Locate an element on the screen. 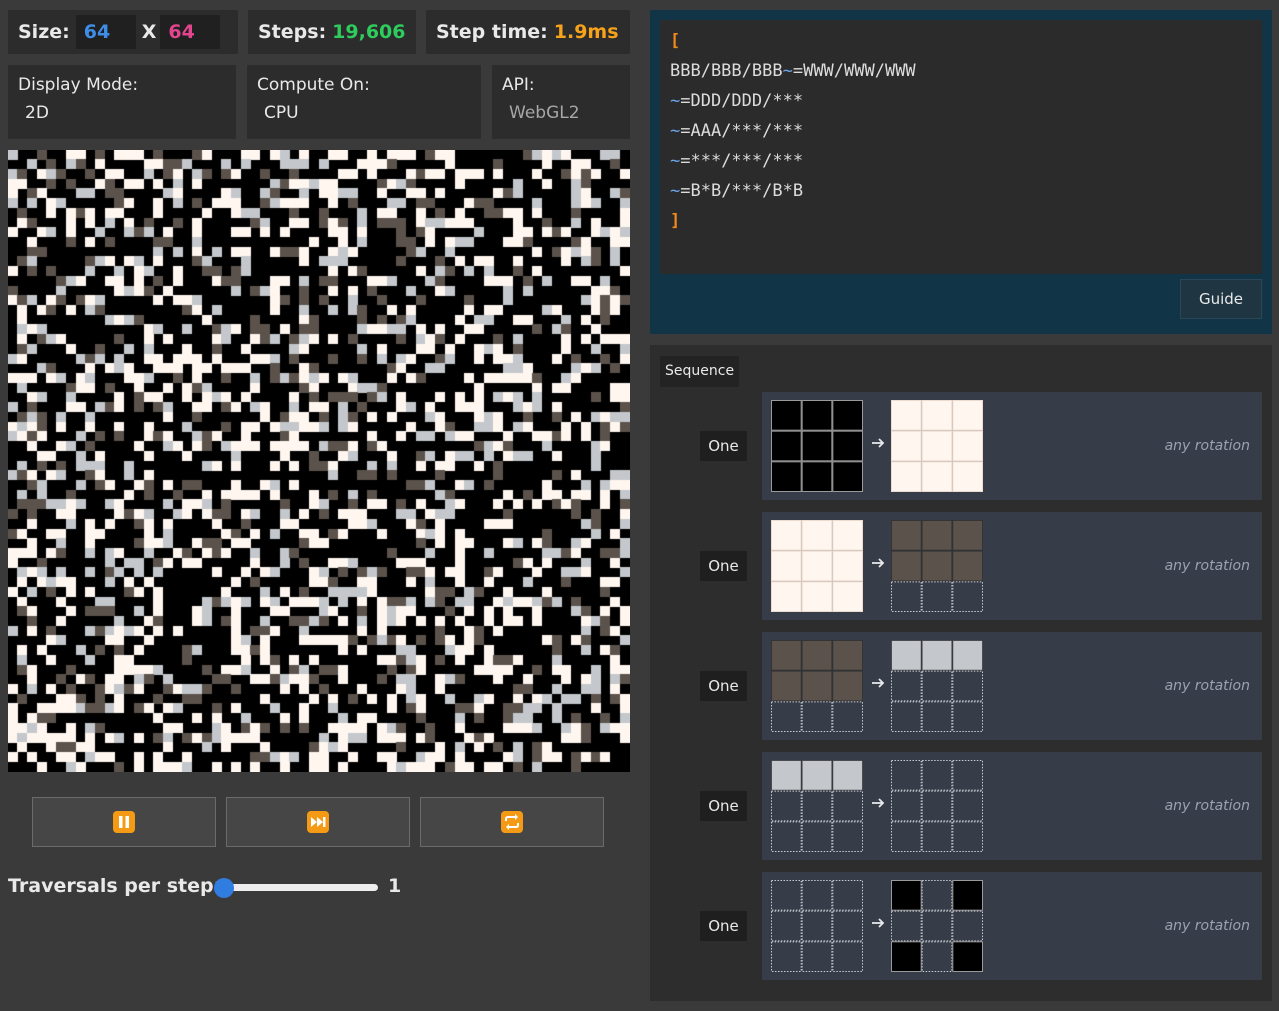 The width and height of the screenshot is (1279, 1011). reset-button is located at coordinates (512, 822).